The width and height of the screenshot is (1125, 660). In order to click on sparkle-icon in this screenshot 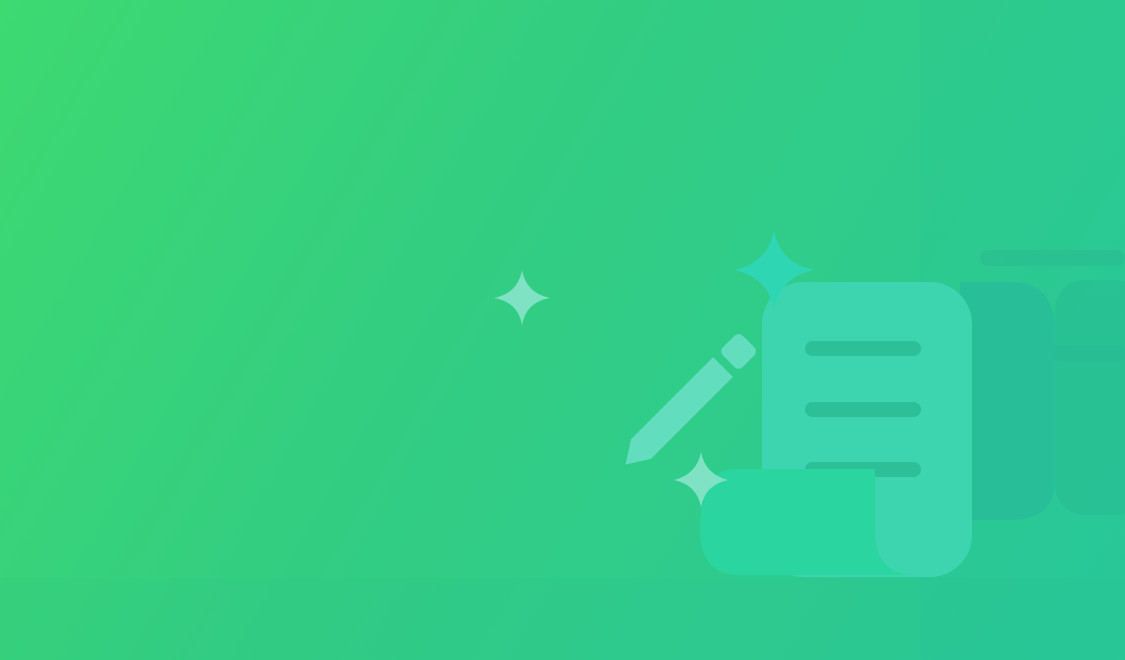, I will do `click(522, 297)`.